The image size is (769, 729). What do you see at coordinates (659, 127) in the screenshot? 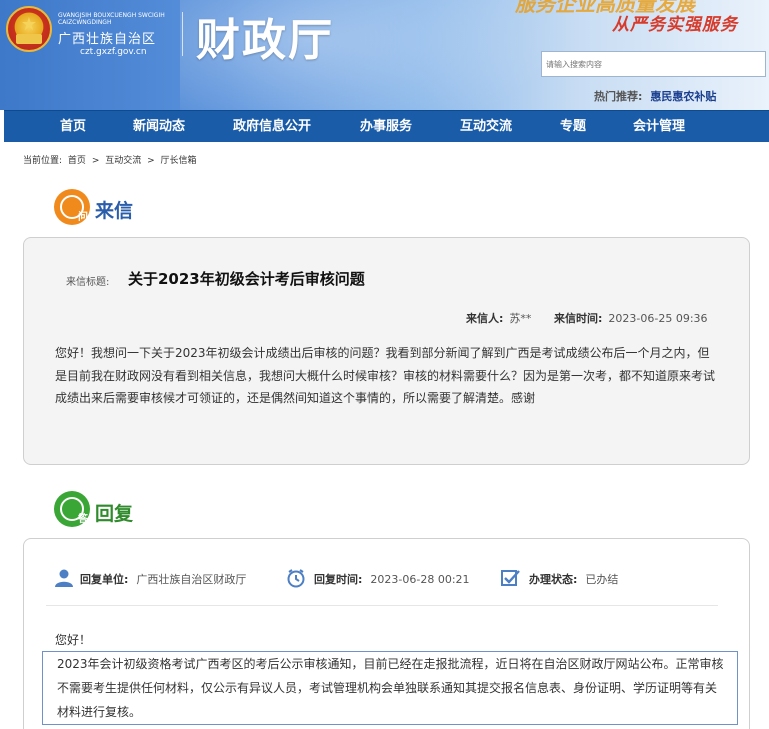
I see `nav-accounting: 会计管理` at bounding box center [659, 127].